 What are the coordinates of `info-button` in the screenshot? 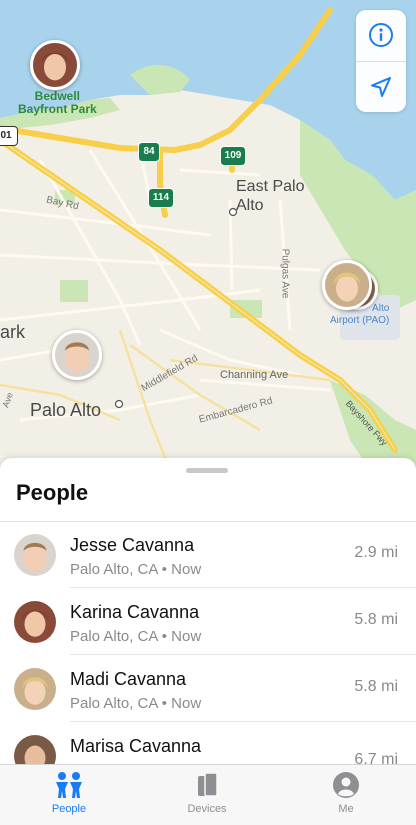 It's located at (381, 35).